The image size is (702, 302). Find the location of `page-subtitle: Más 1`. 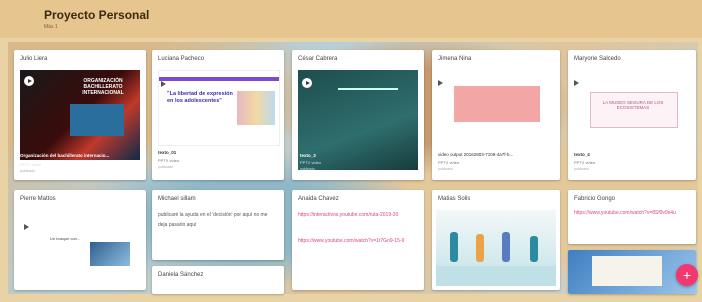

page-subtitle: Más 1 is located at coordinates (51, 27).